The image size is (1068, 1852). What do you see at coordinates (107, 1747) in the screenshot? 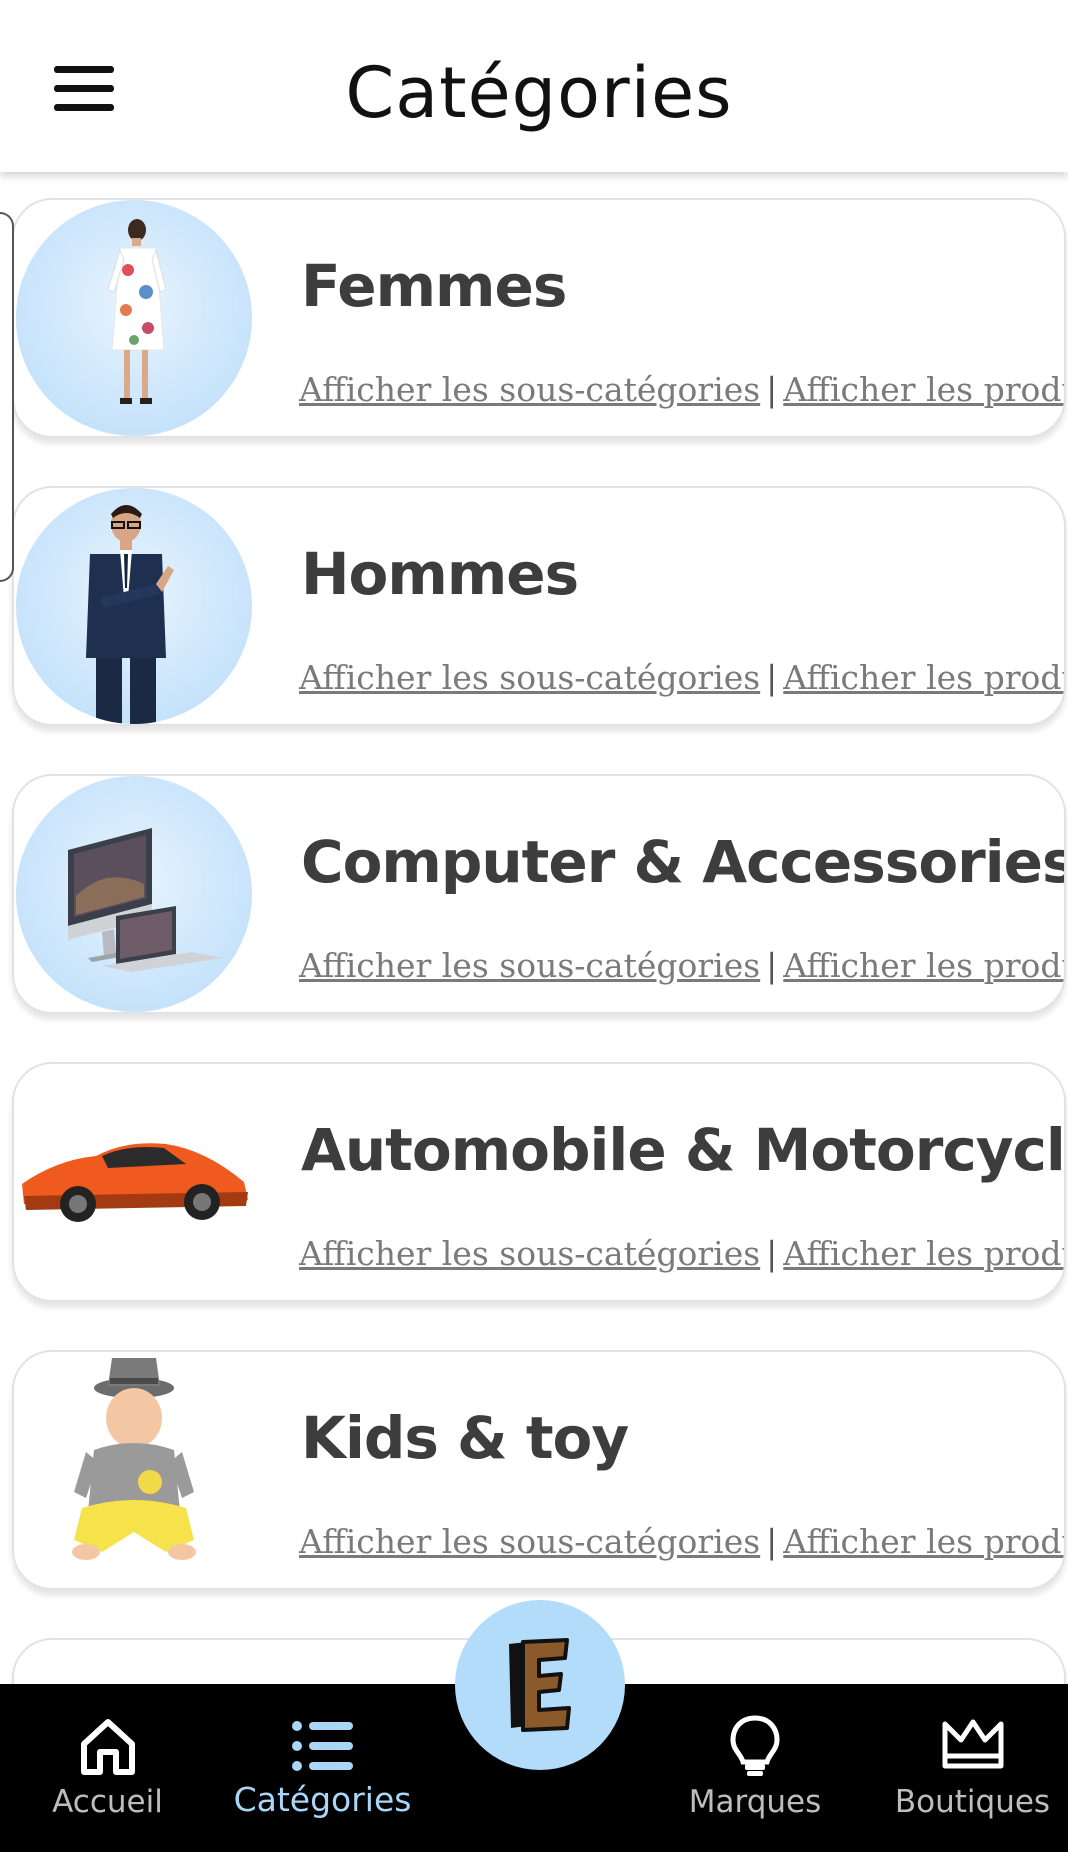
I see `home-icon` at bounding box center [107, 1747].